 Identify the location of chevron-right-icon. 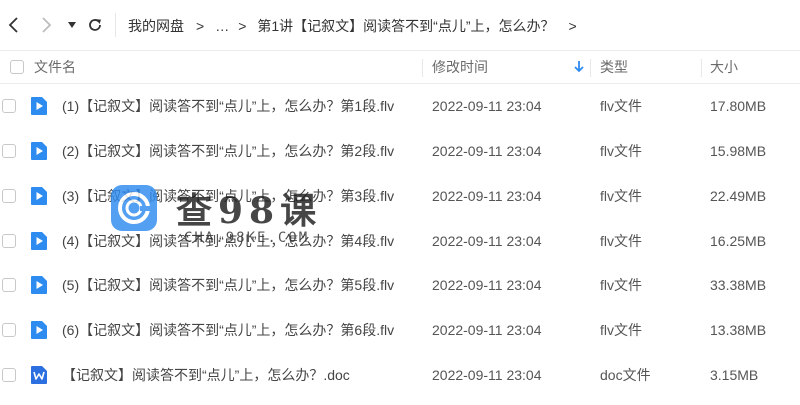
(47, 25).